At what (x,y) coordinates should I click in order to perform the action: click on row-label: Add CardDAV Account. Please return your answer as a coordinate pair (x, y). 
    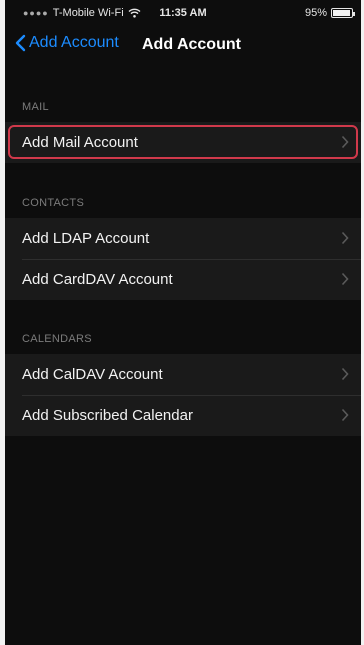
    Looking at the image, I should click on (97, 279).